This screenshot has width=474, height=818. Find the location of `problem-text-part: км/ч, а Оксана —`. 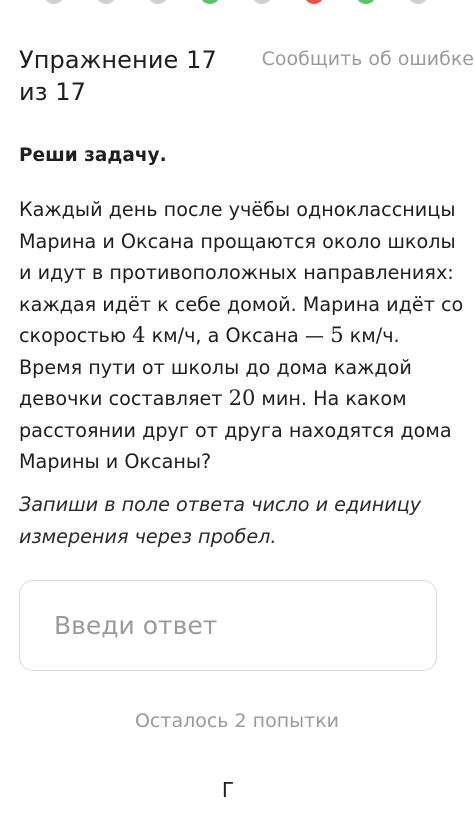

problem-text-part: км/ч, а Оксана — is located at coordinates (238, 335).